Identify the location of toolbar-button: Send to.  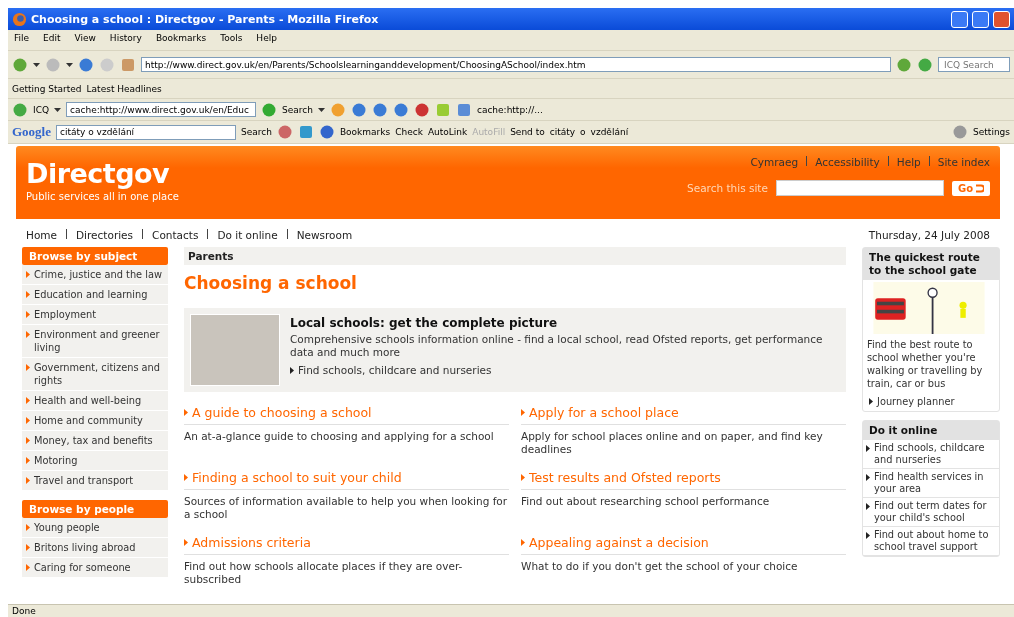
(527, 132).